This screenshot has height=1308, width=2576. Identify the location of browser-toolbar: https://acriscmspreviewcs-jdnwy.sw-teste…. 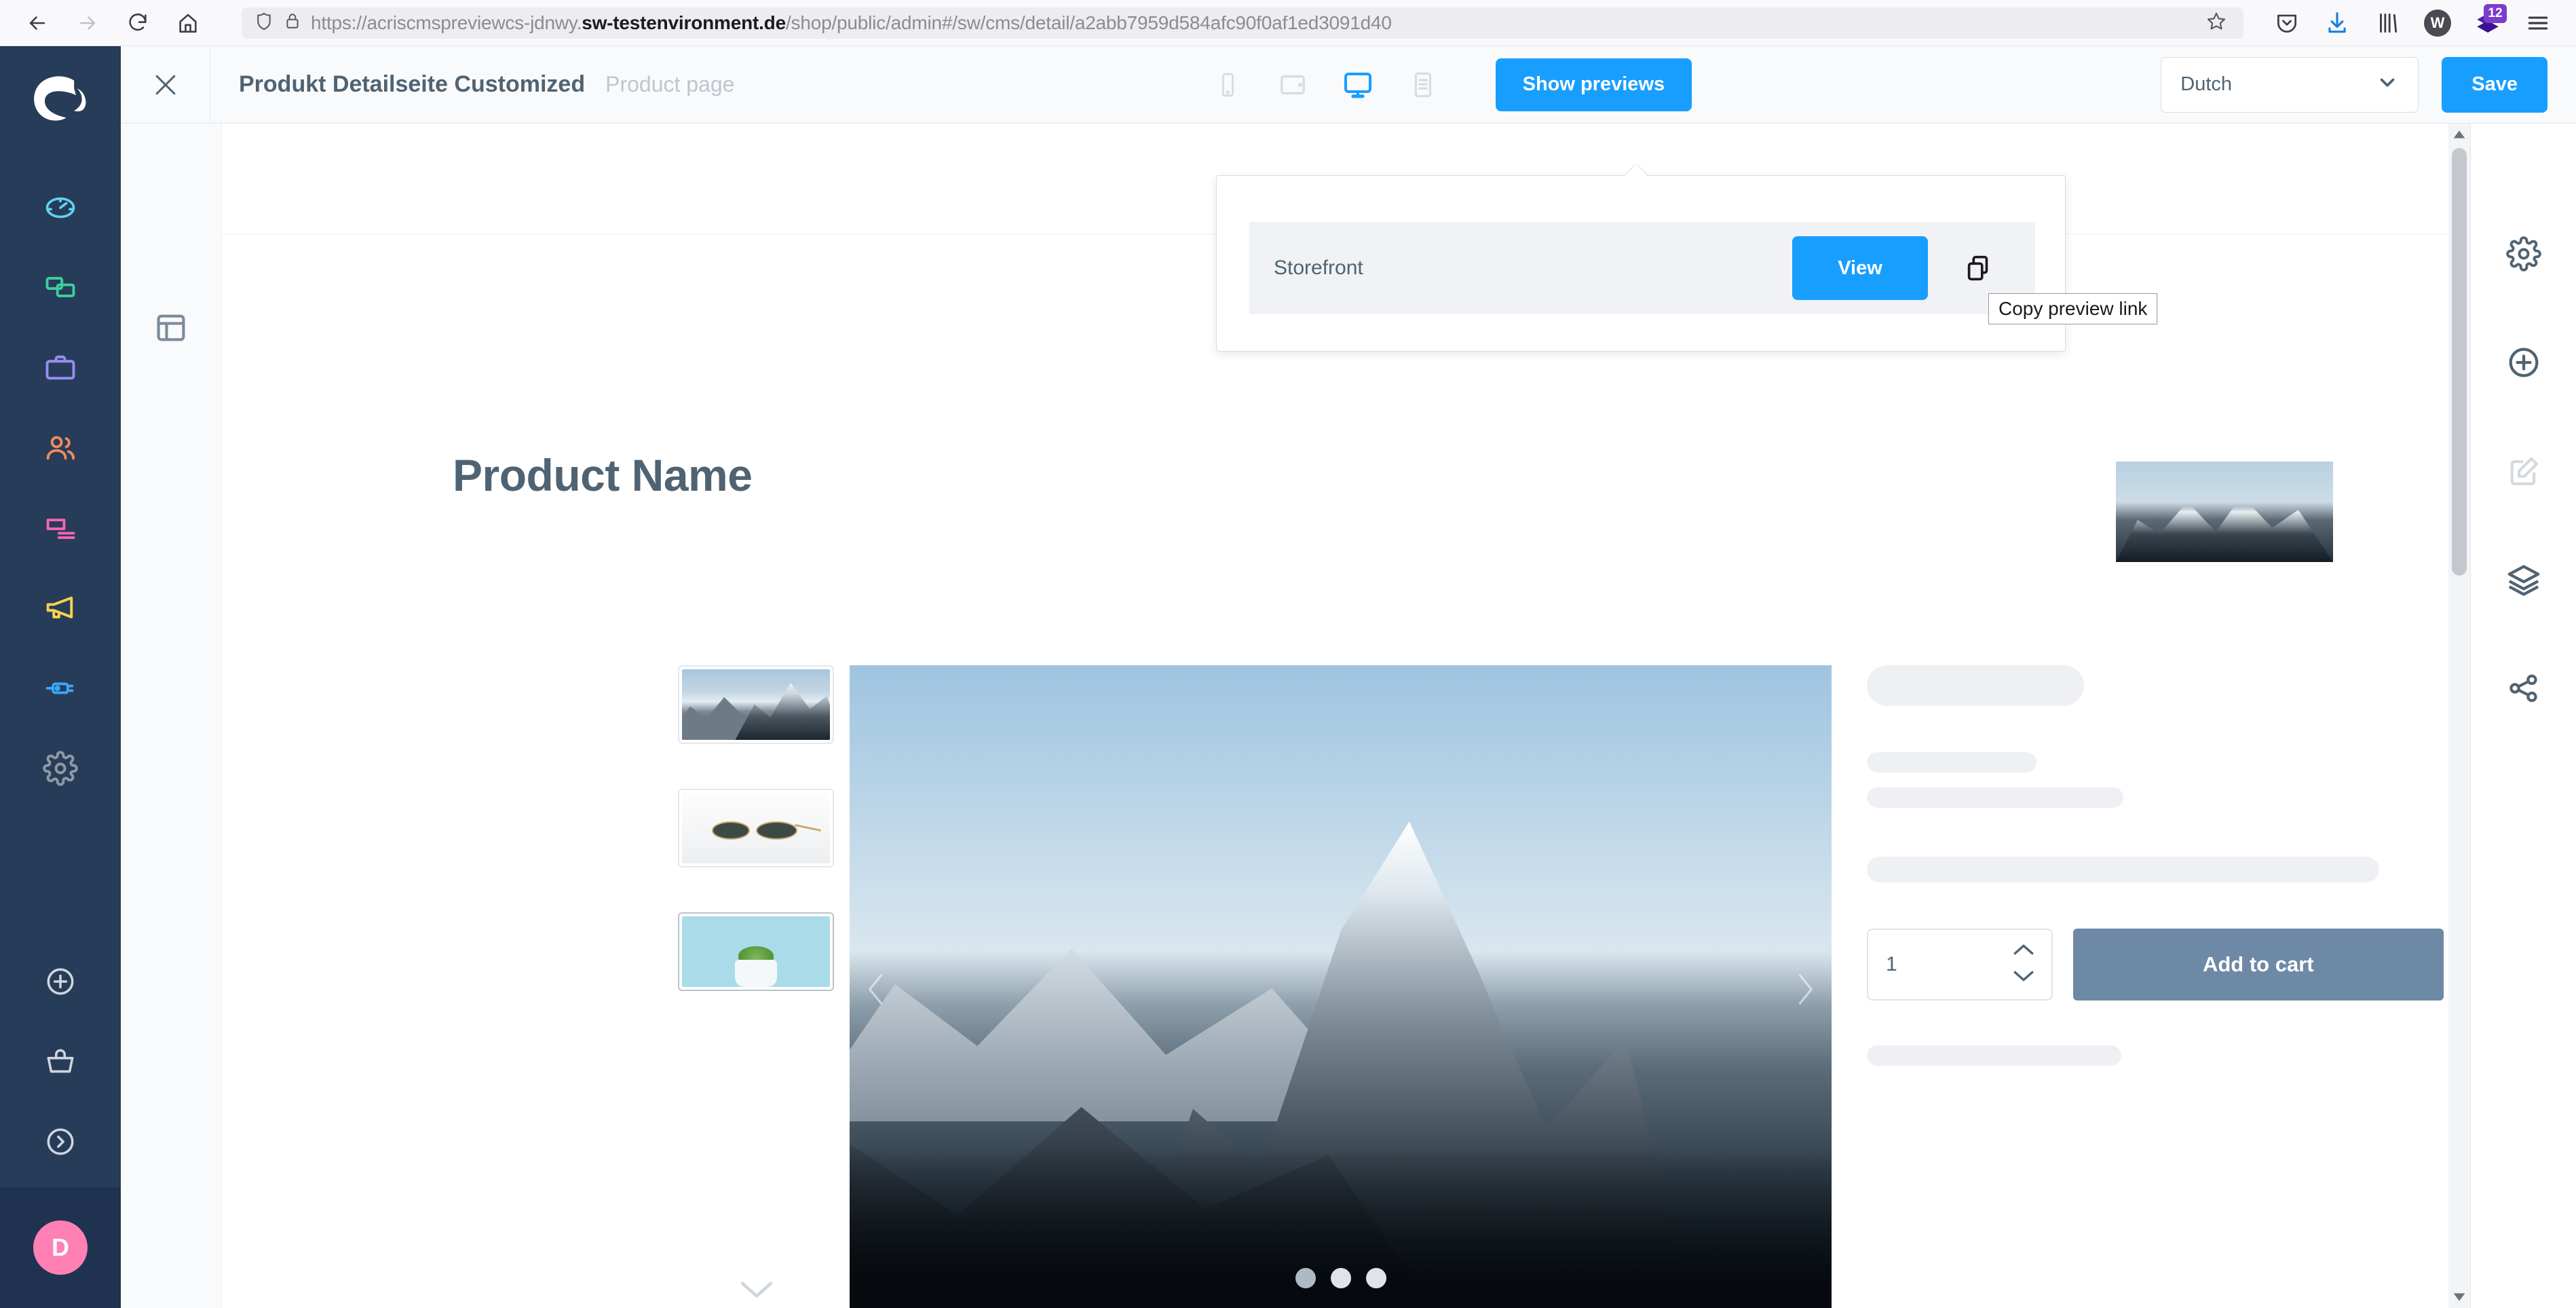
(1288, 23).